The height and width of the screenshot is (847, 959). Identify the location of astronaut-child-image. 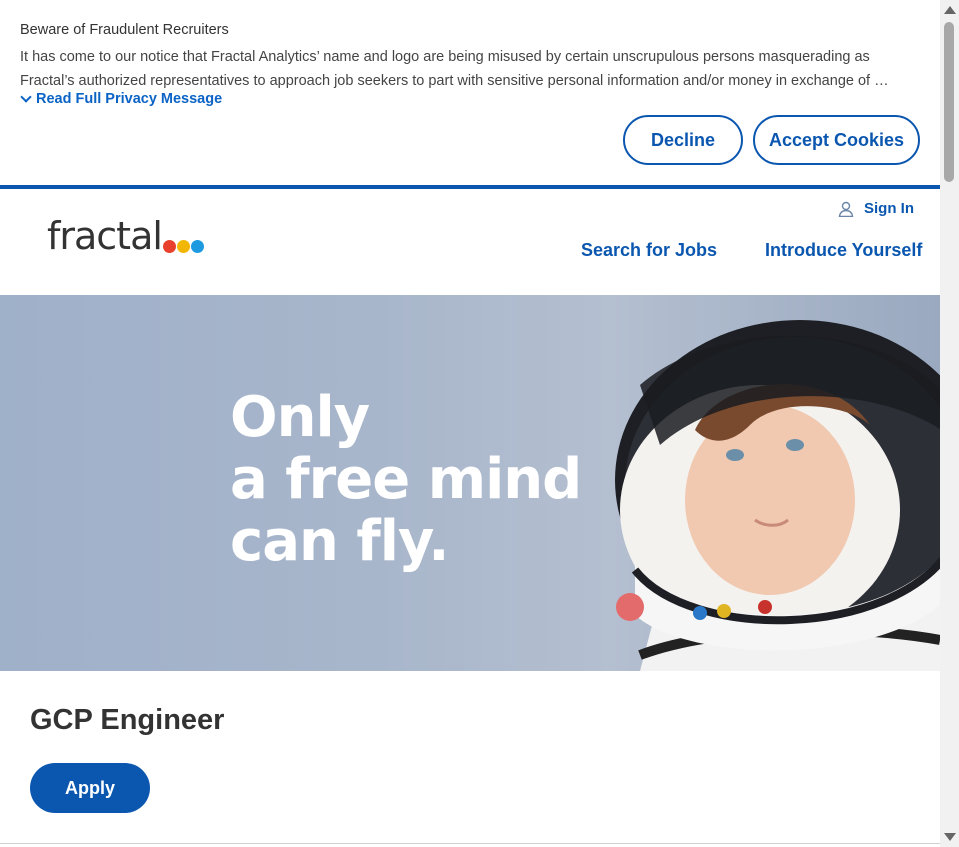
(777, 495).